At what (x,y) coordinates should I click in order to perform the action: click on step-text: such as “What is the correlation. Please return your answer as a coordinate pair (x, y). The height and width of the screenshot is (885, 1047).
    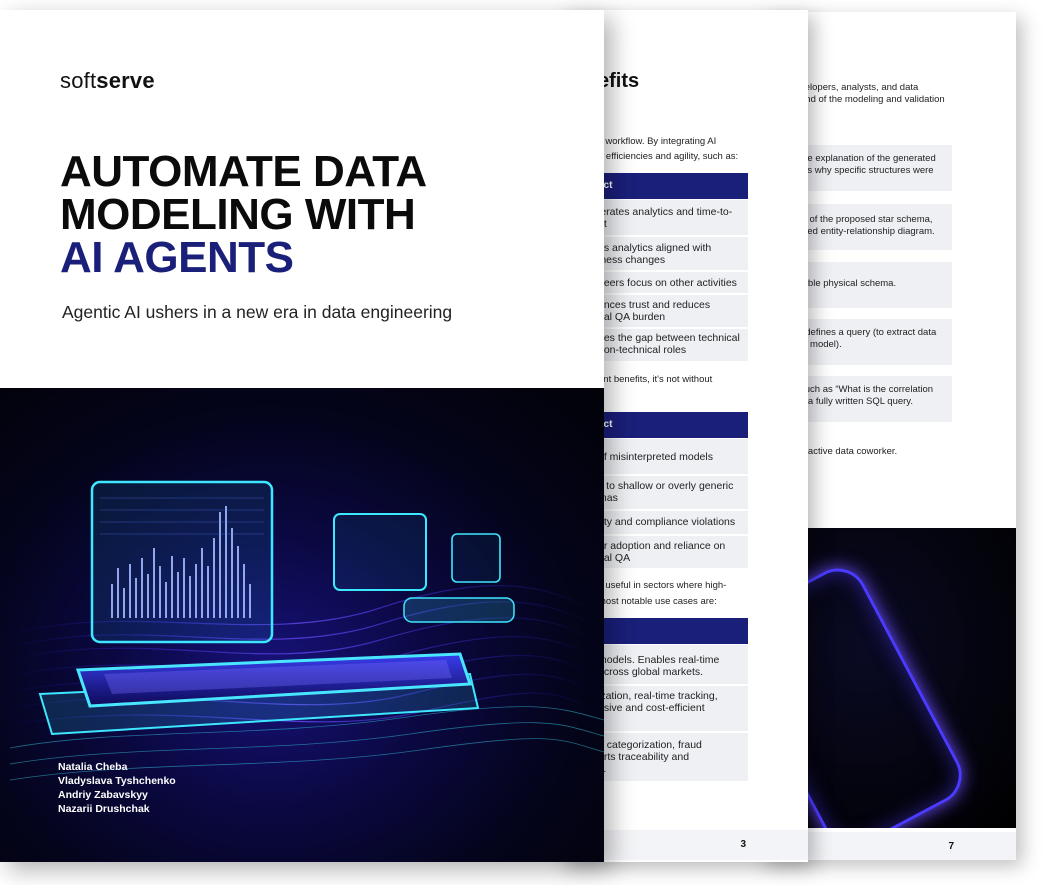
    Looking at the image, I should click on (867, 389).